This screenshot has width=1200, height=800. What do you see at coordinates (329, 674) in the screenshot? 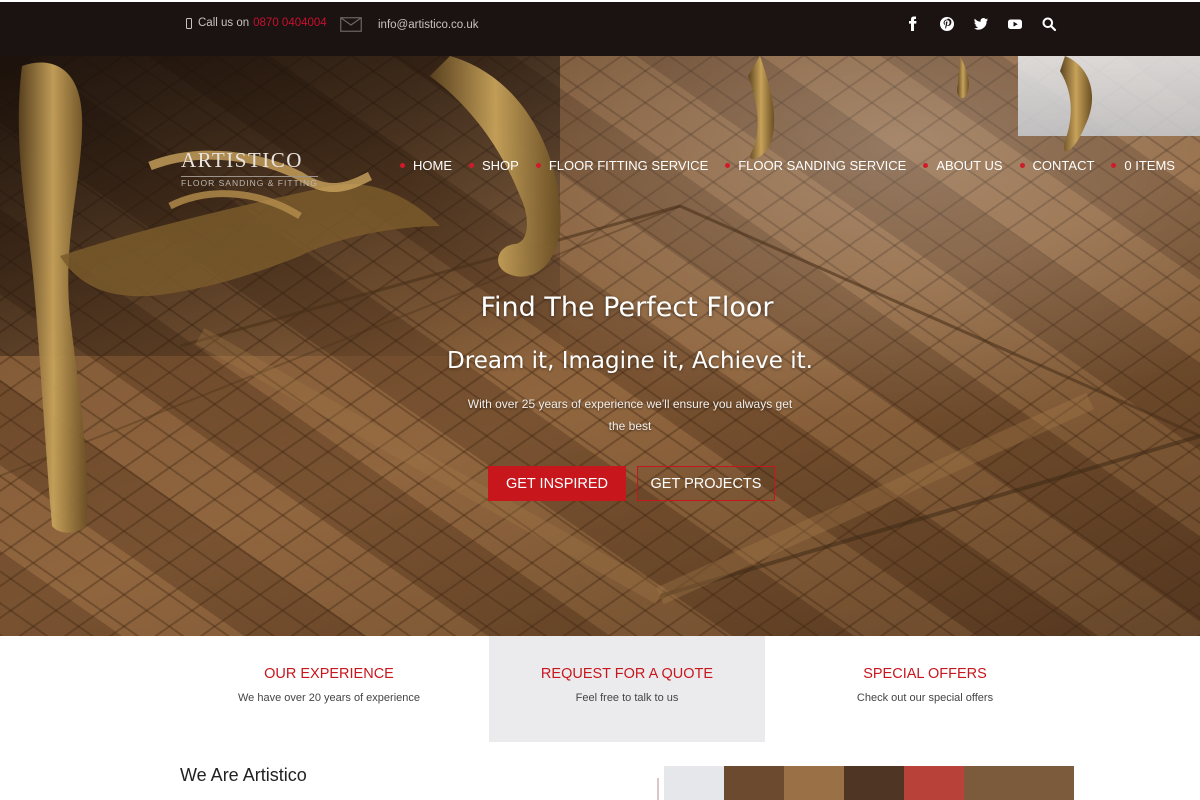
I see `feature-title: OUR EXPERIENCE` at bounding box center [329, 674].